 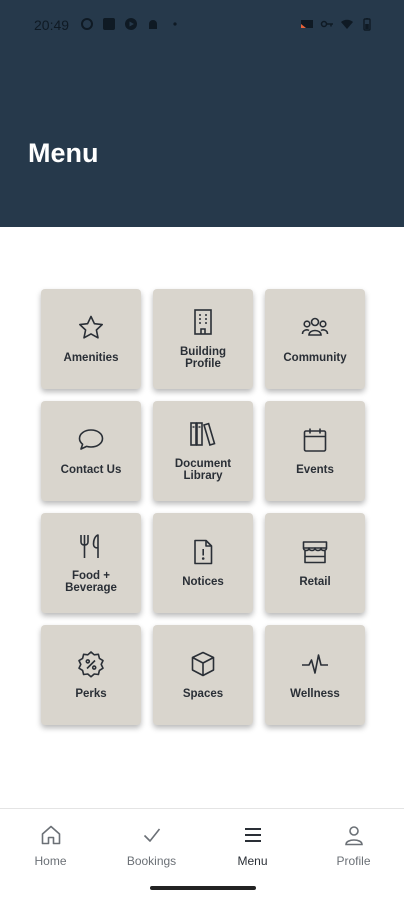 What do you see at coordinates (326, 24) in the screenshot?
I see `key-icon` at bounding box center [326, 24].